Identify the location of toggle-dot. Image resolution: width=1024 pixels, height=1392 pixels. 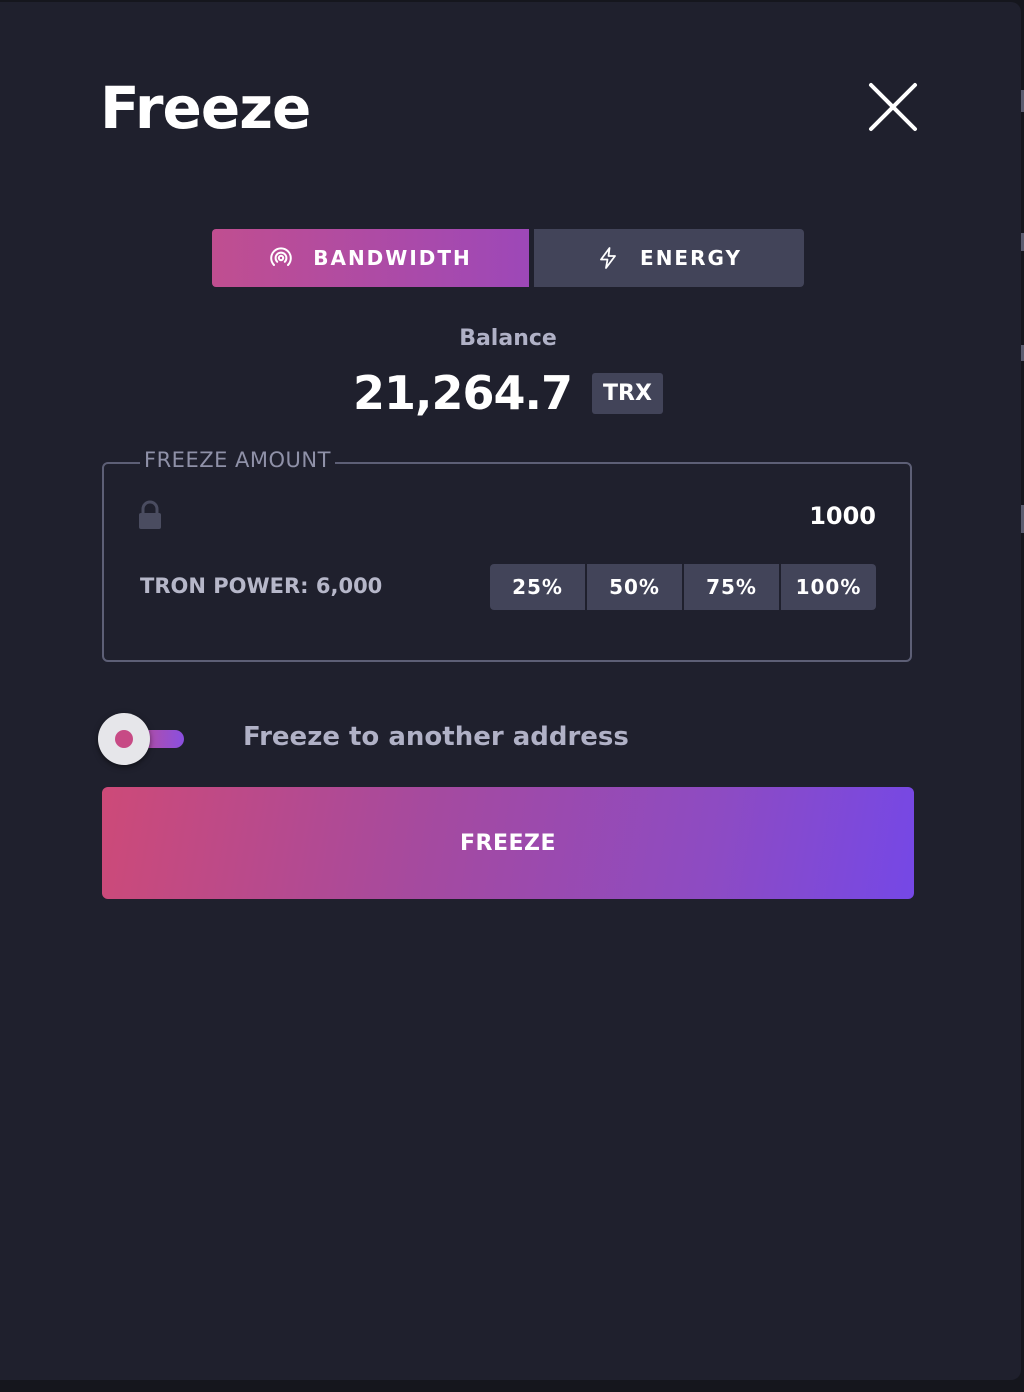
(124, 739).